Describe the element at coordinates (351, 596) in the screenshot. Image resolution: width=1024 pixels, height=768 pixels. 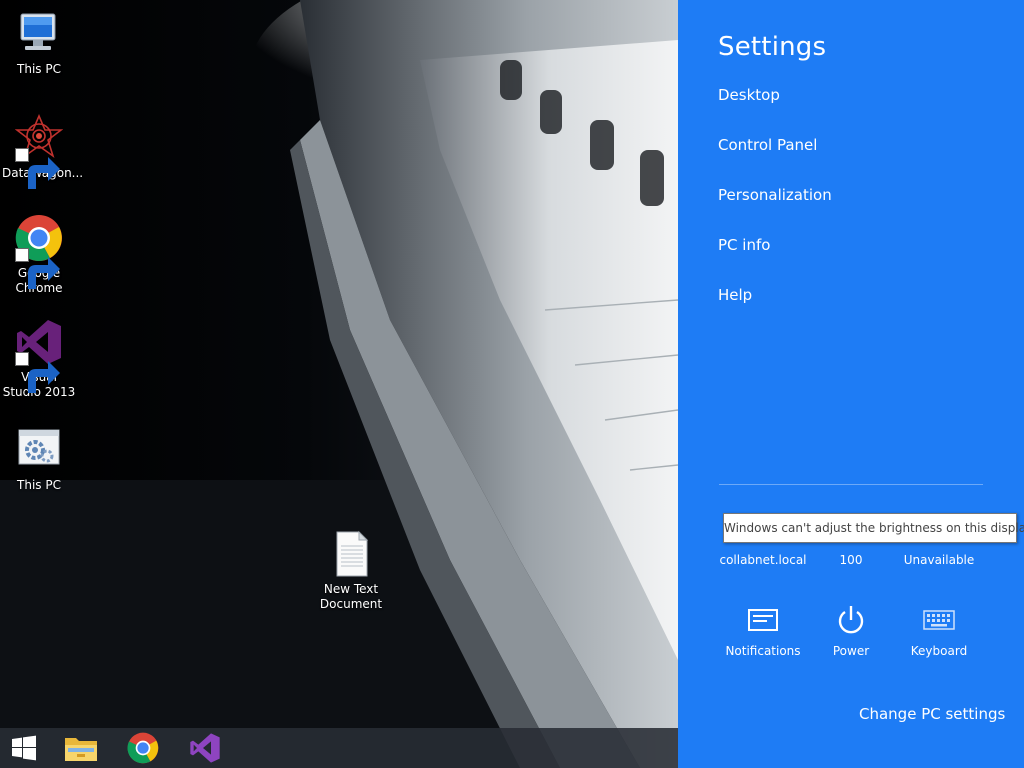
I see `desktop-icon-label: New Text Document` at that location.